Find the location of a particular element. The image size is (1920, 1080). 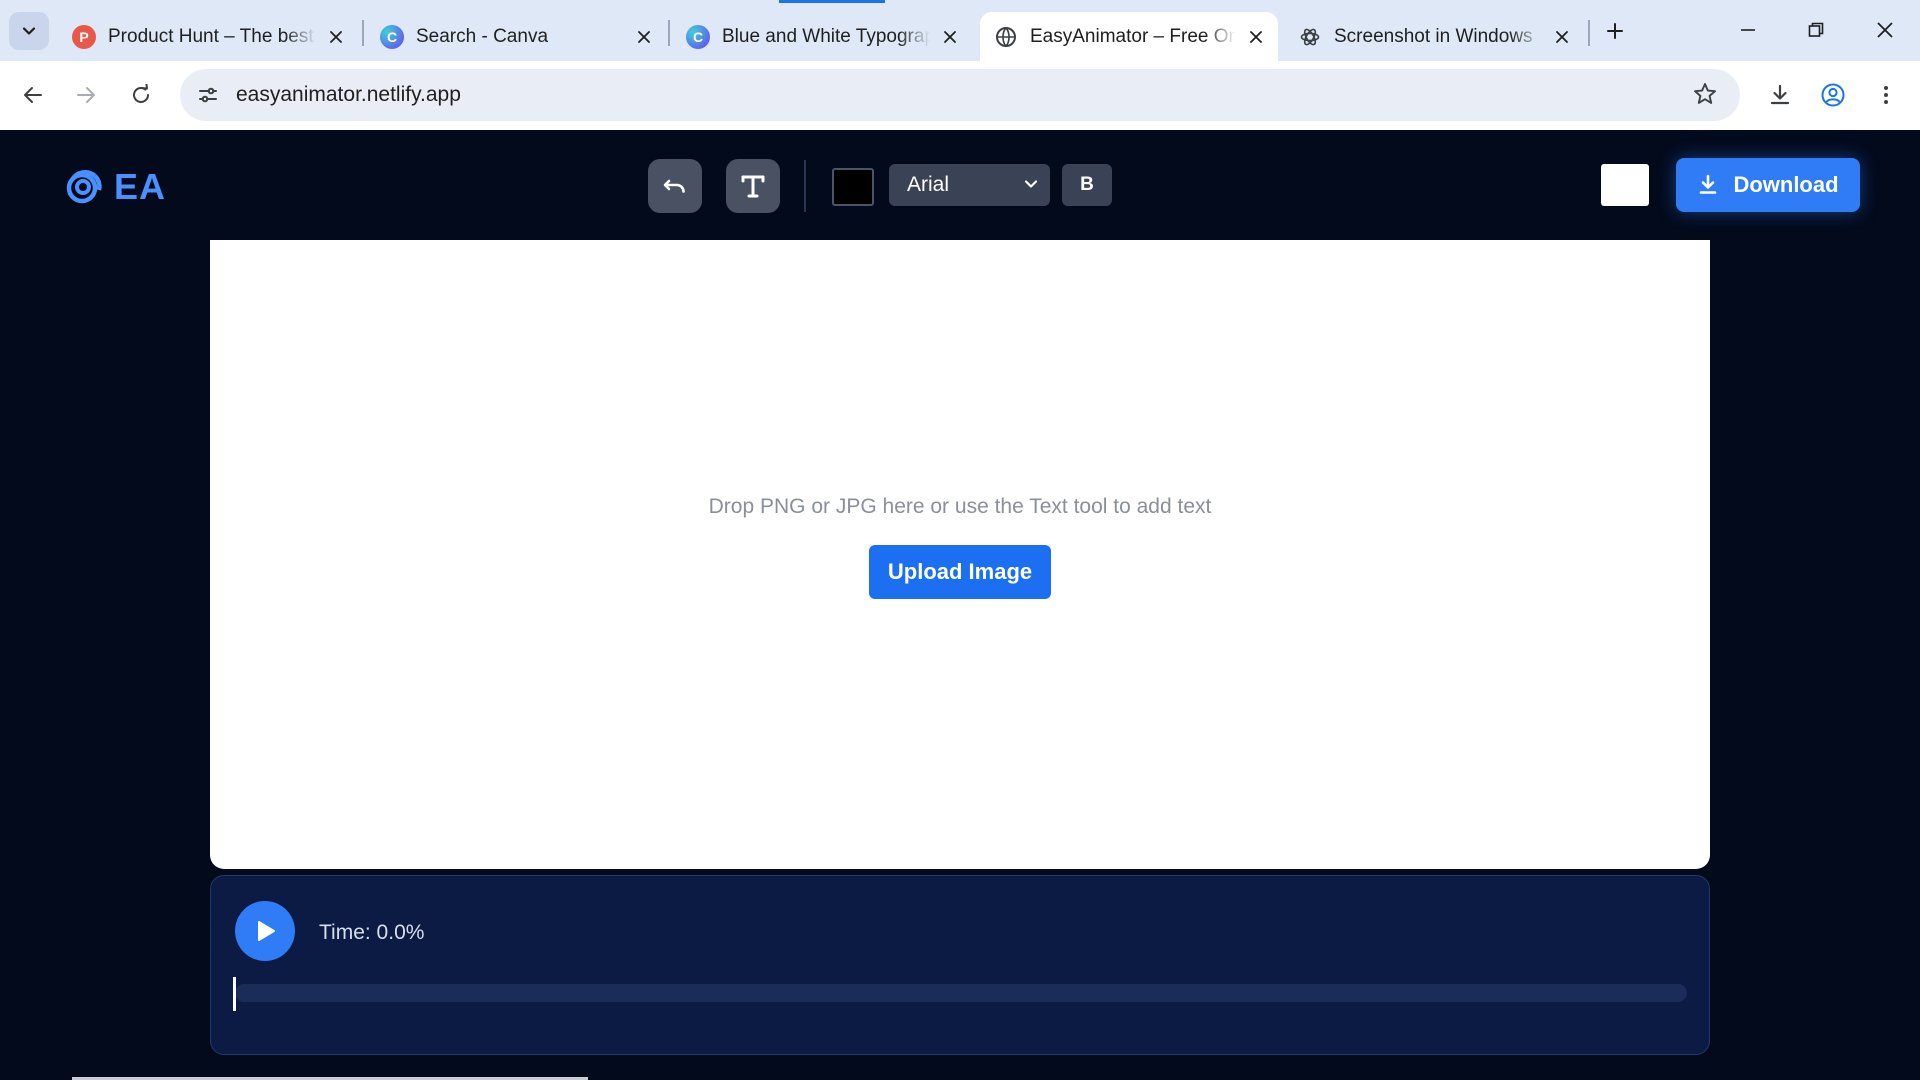

toolbar-divider is located at coordinates (805, 186).